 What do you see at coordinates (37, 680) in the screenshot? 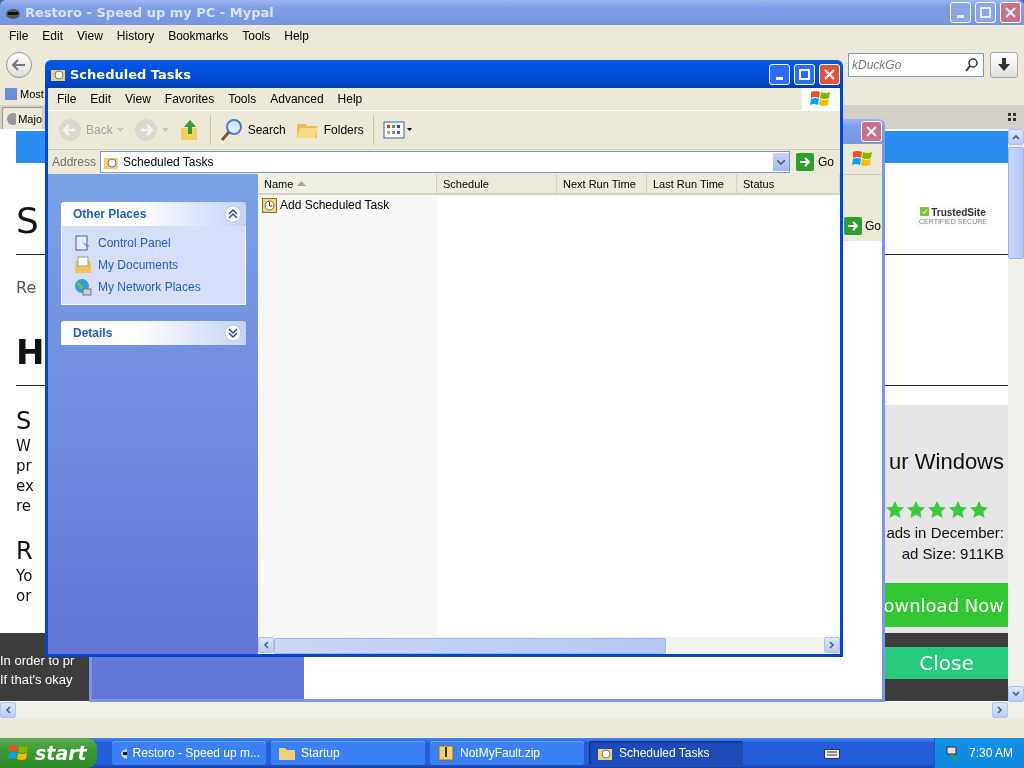
I see `cookie-text: If that's okay` at bounding box center [37, 680].